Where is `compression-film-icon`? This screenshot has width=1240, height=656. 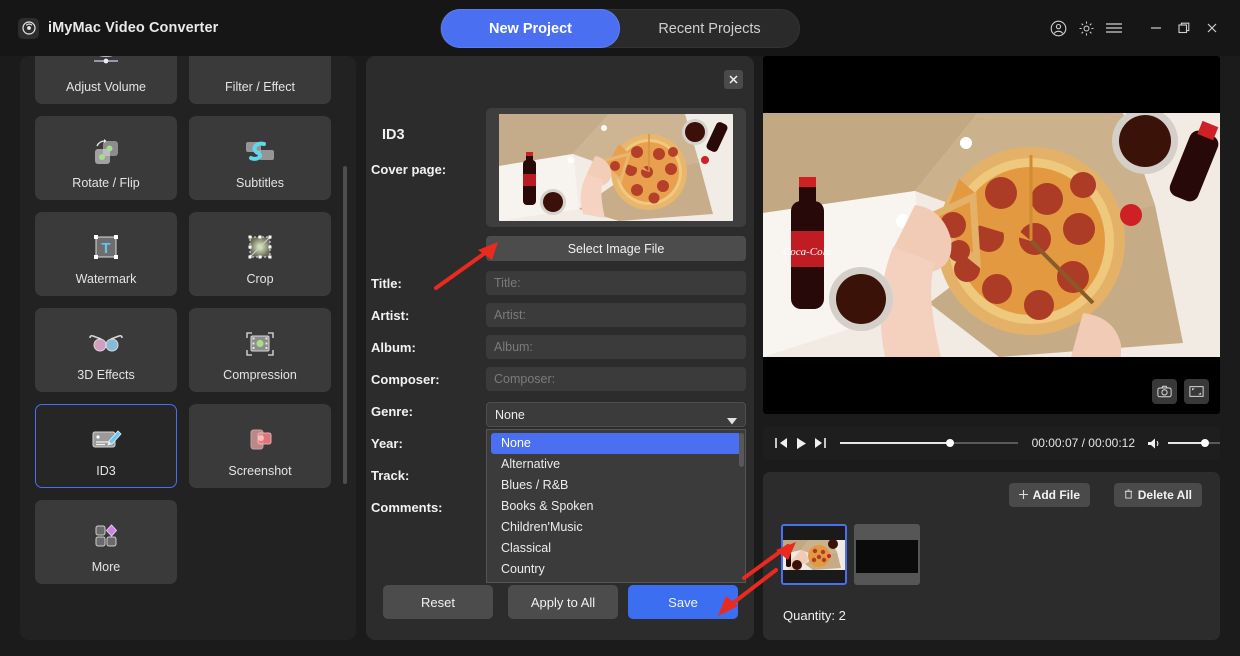
compression-film-icon is located at coordinates (260, 344).